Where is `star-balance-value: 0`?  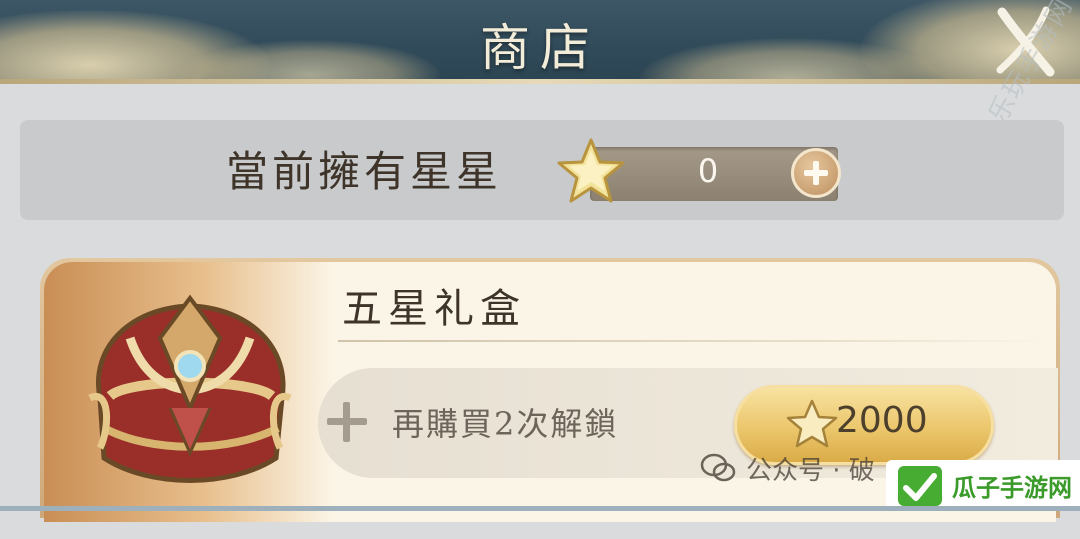
star-balance-value: 0 is located at coordinates (708, 171).